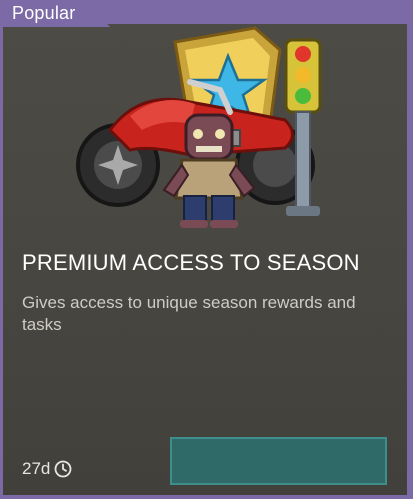 Image resolution: width=413 pixels, height=499 pixels. I want to click on clock-icon, so click(63, 469).